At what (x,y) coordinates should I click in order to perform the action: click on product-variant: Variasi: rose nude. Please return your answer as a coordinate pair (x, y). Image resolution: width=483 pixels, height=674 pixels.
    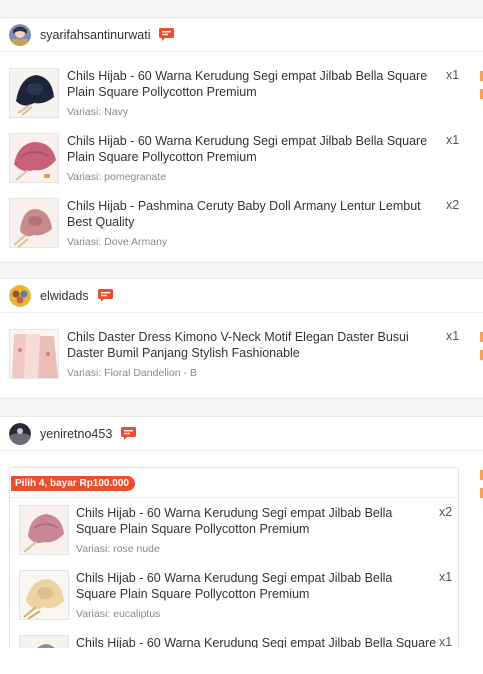
    Looking at the image, I should click on (118, 549).